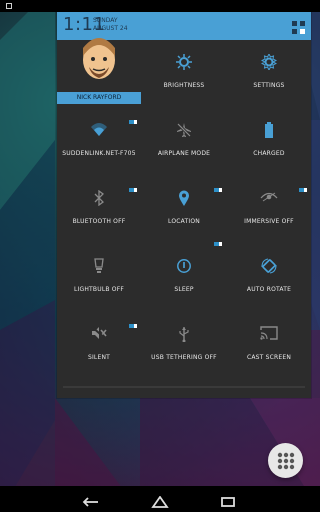  What do you see at coordinates (269, 74) in the screenshot?
I see `tile-settings: SETTINGS` at bounding box center [269, 74].